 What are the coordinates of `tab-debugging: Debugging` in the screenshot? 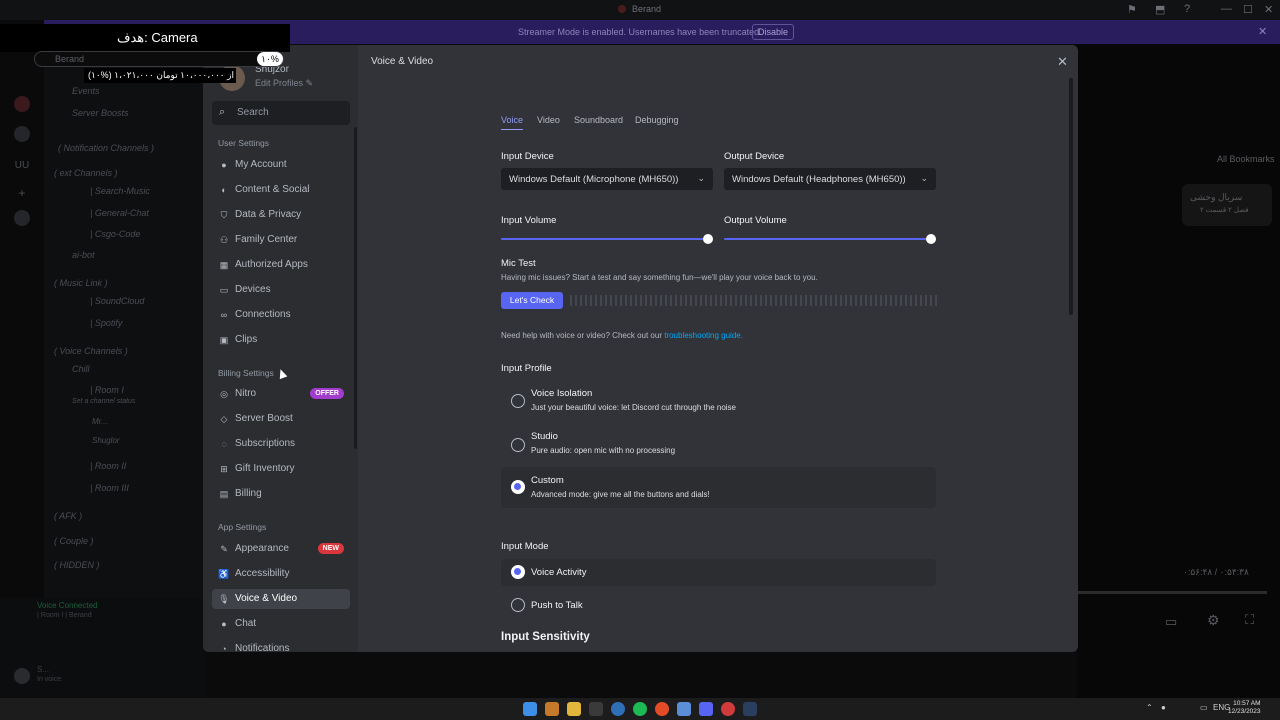 It's located at (657, 120).